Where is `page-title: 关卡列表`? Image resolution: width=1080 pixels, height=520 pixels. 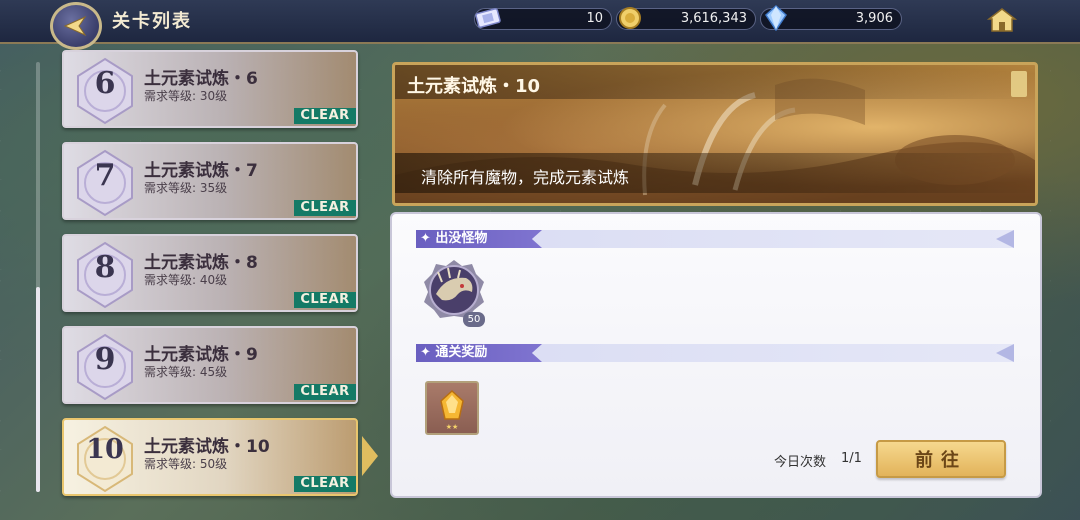
page-title: 关卡列表 is located at coordinates (152, 21).